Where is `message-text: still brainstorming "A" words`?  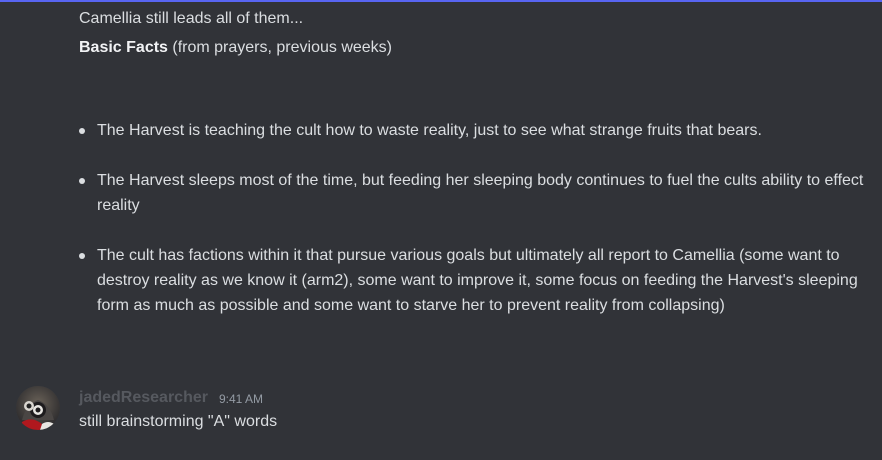 message-text: still brainstorming "A" words is located at coordinates (178, 421).